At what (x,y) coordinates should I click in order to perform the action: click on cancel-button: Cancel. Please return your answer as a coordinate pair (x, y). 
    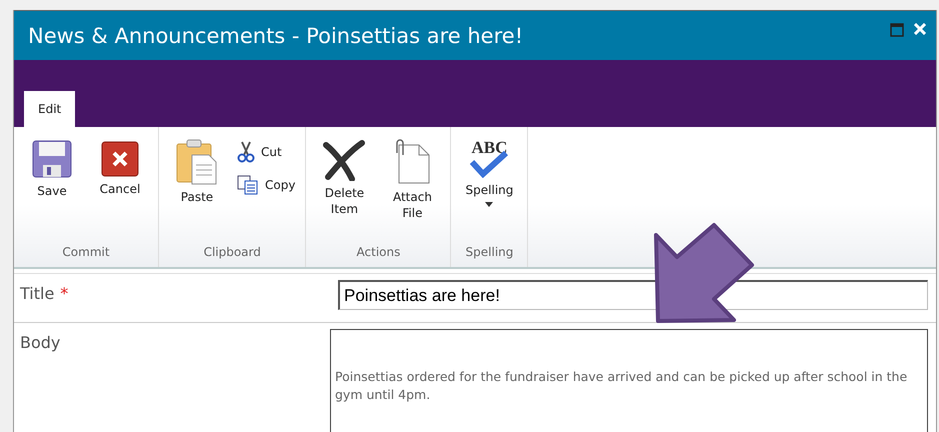
    Looking at the image, I should click on (120, 168).